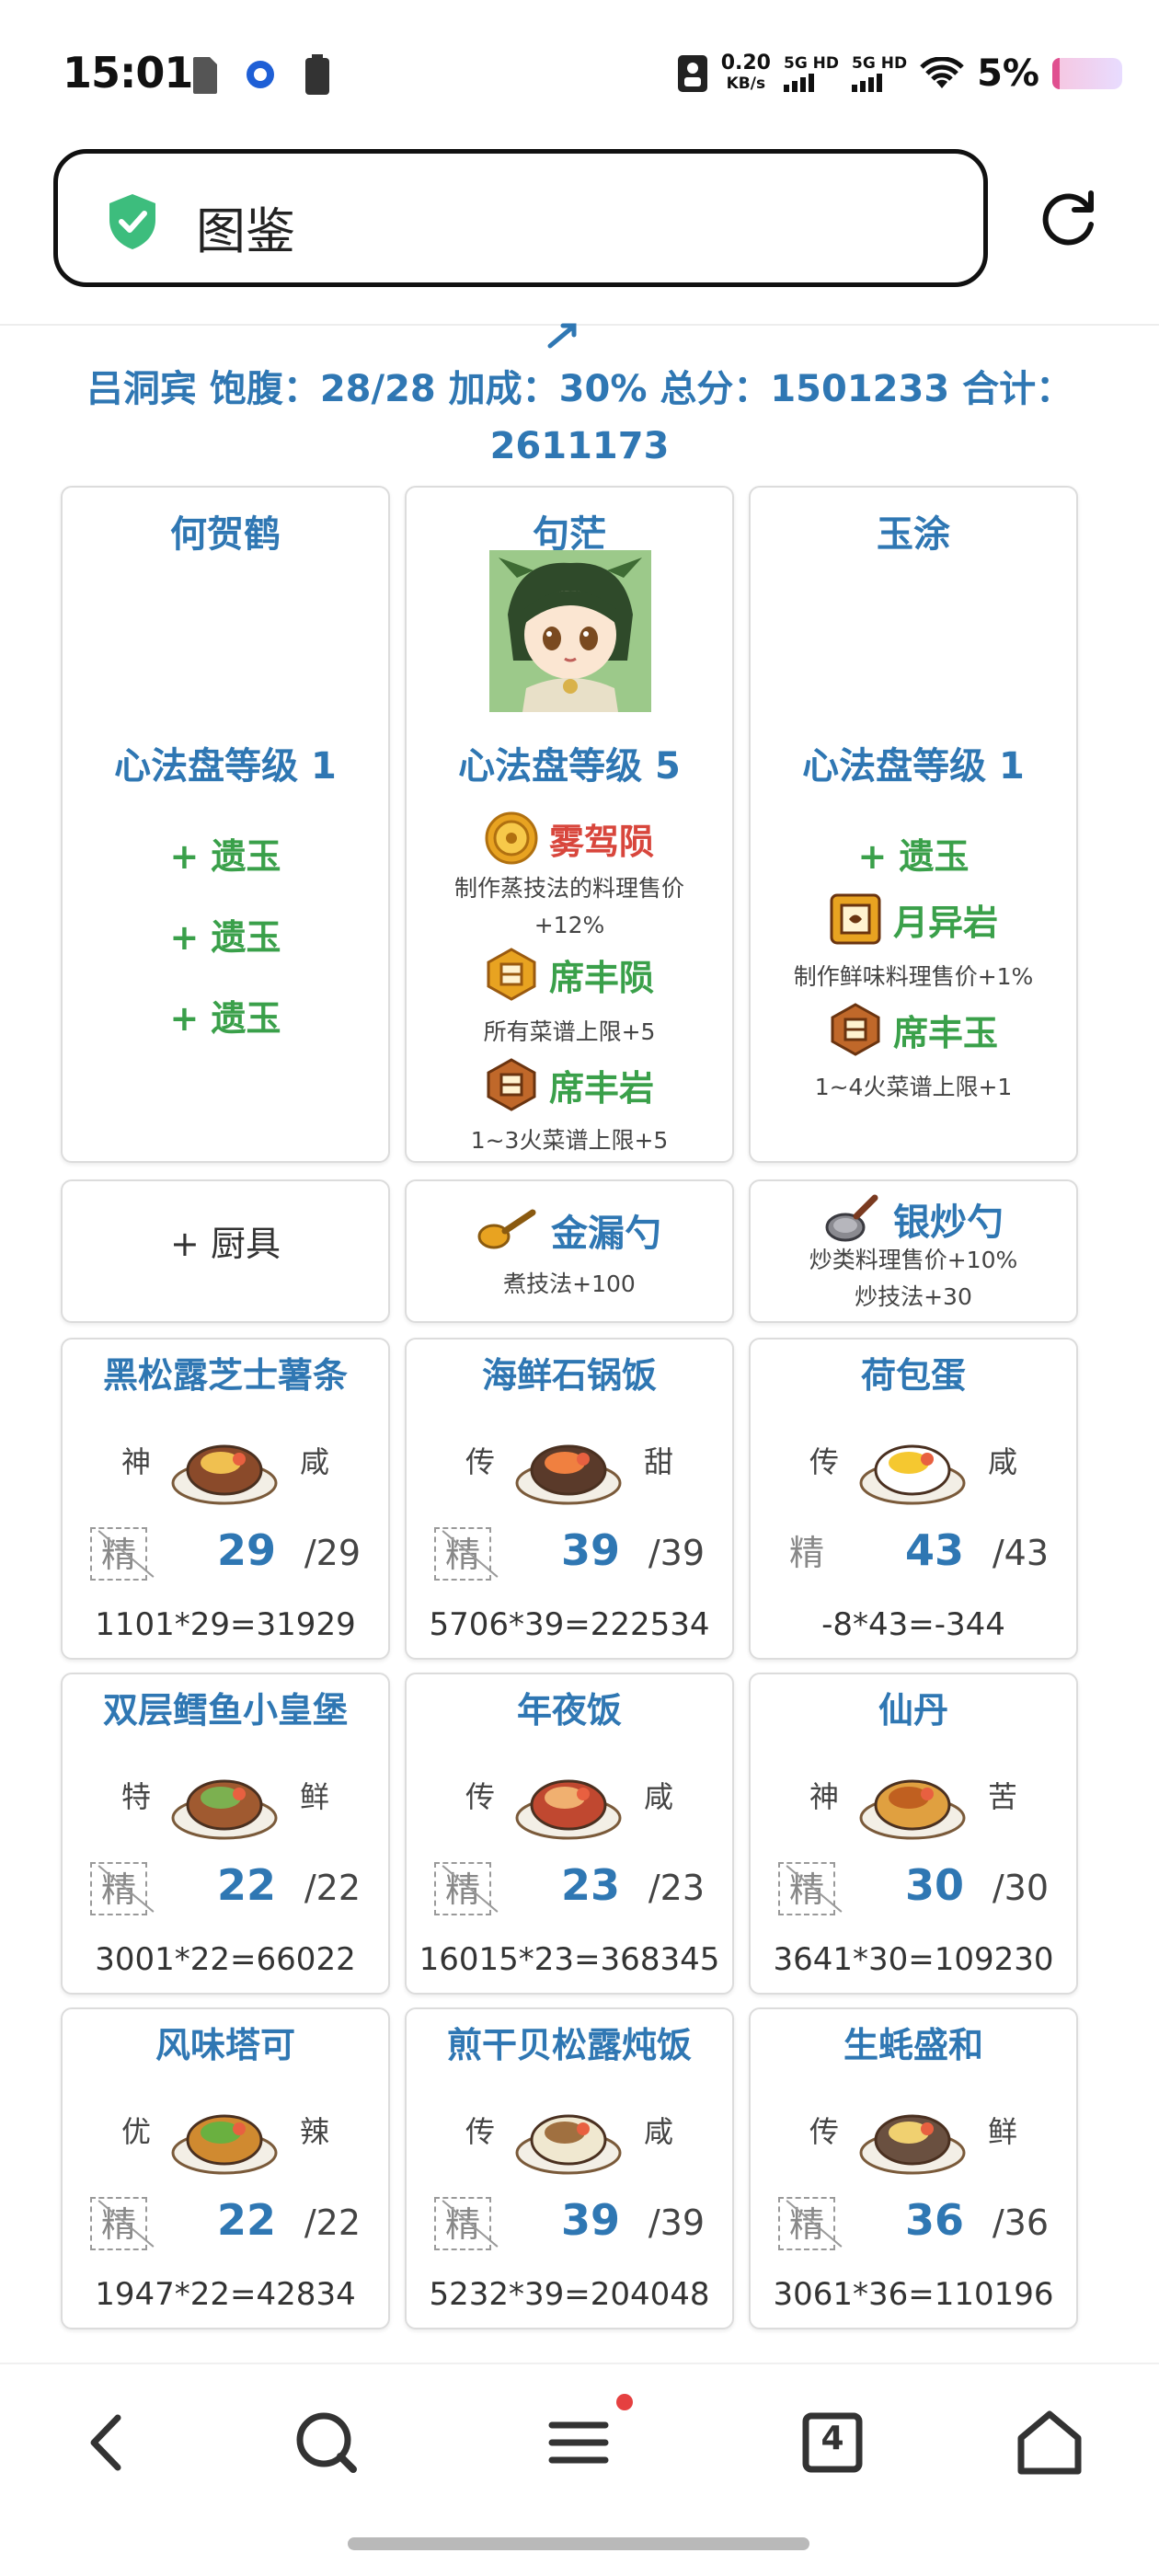 Image resolution: width=1159 pixels, height=2576 pixels. I want to click on signal-sim1: 5G HD, so click(811, 73).